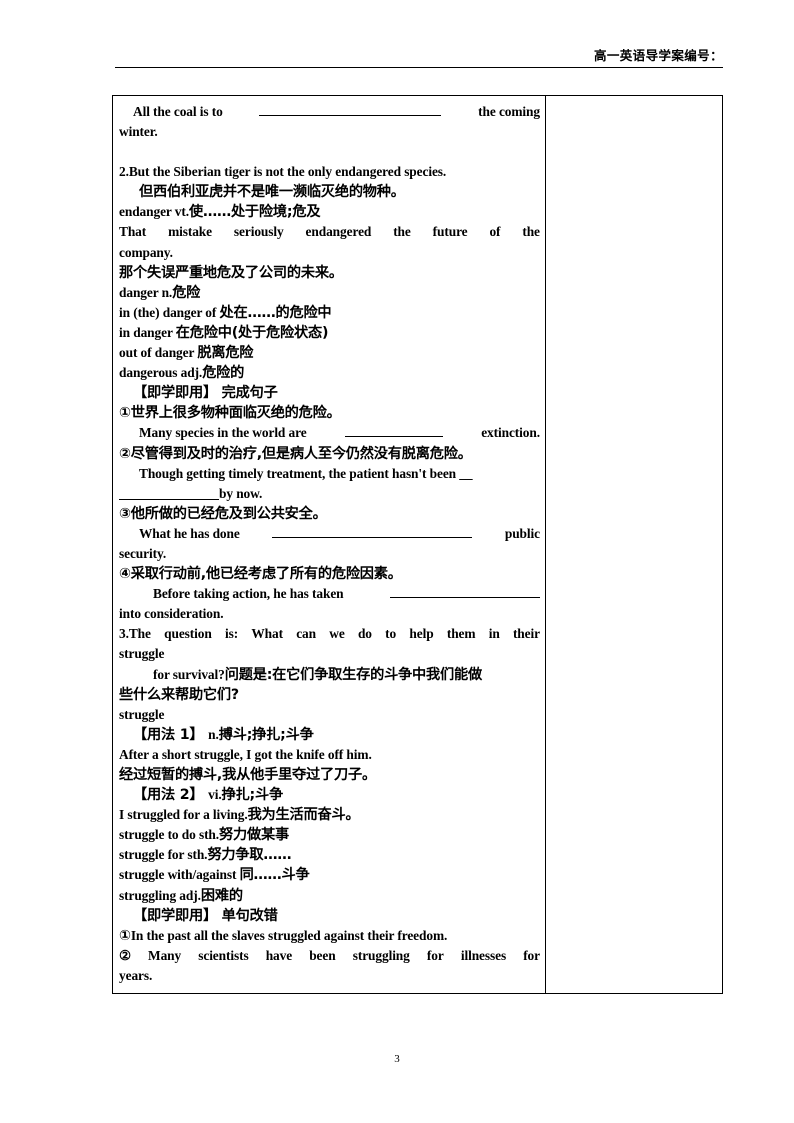 Image resolution: width=794 pixels, height=1123 pixels. What do you see at coordinates (306, 634) in the screenshot?
I see `line-text: can` at bounding box center [306, 634].